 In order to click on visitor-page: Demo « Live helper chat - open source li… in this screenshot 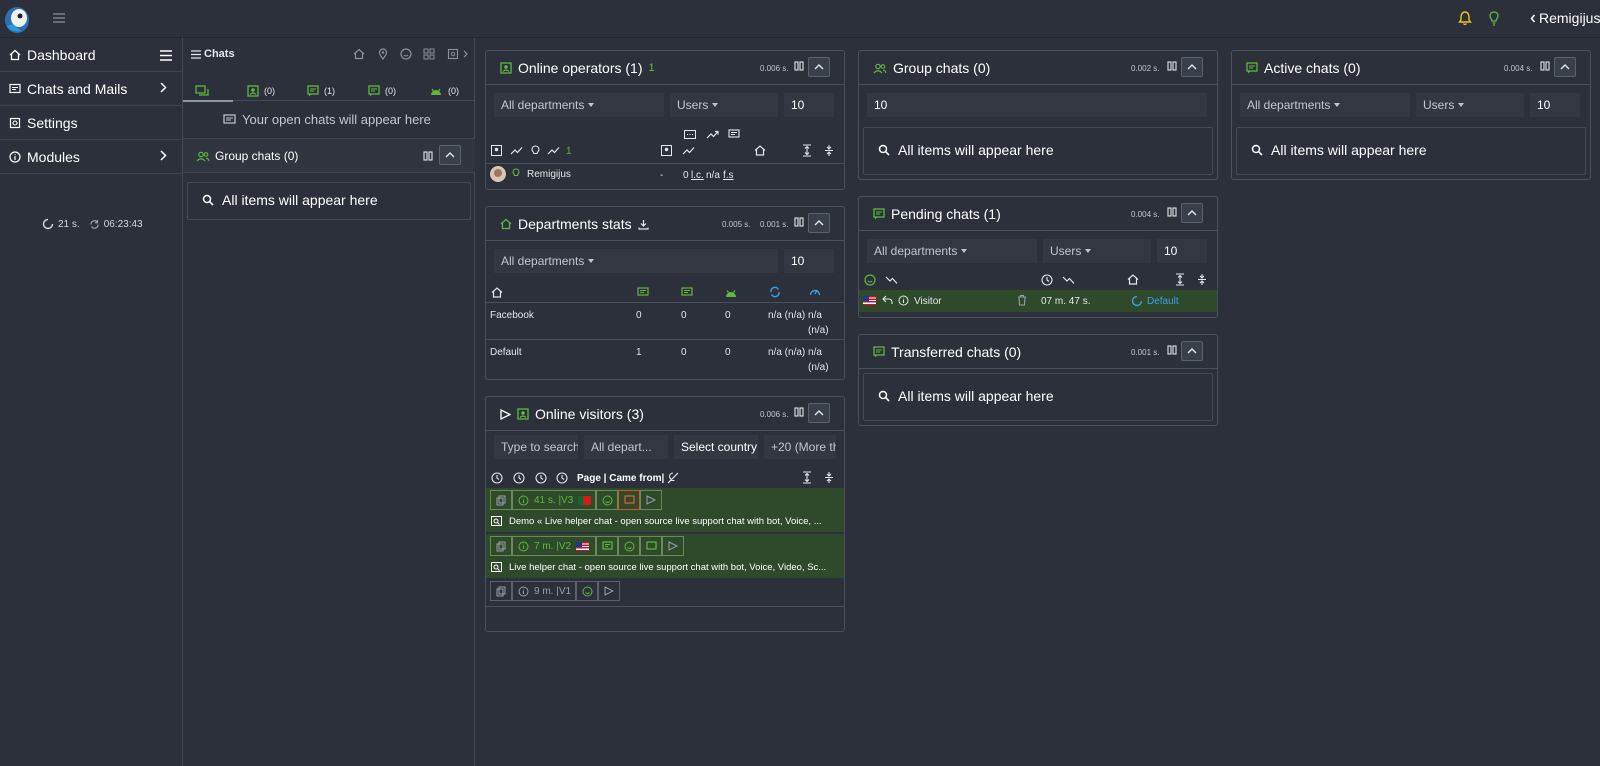, I will do `click(674, 521)`.